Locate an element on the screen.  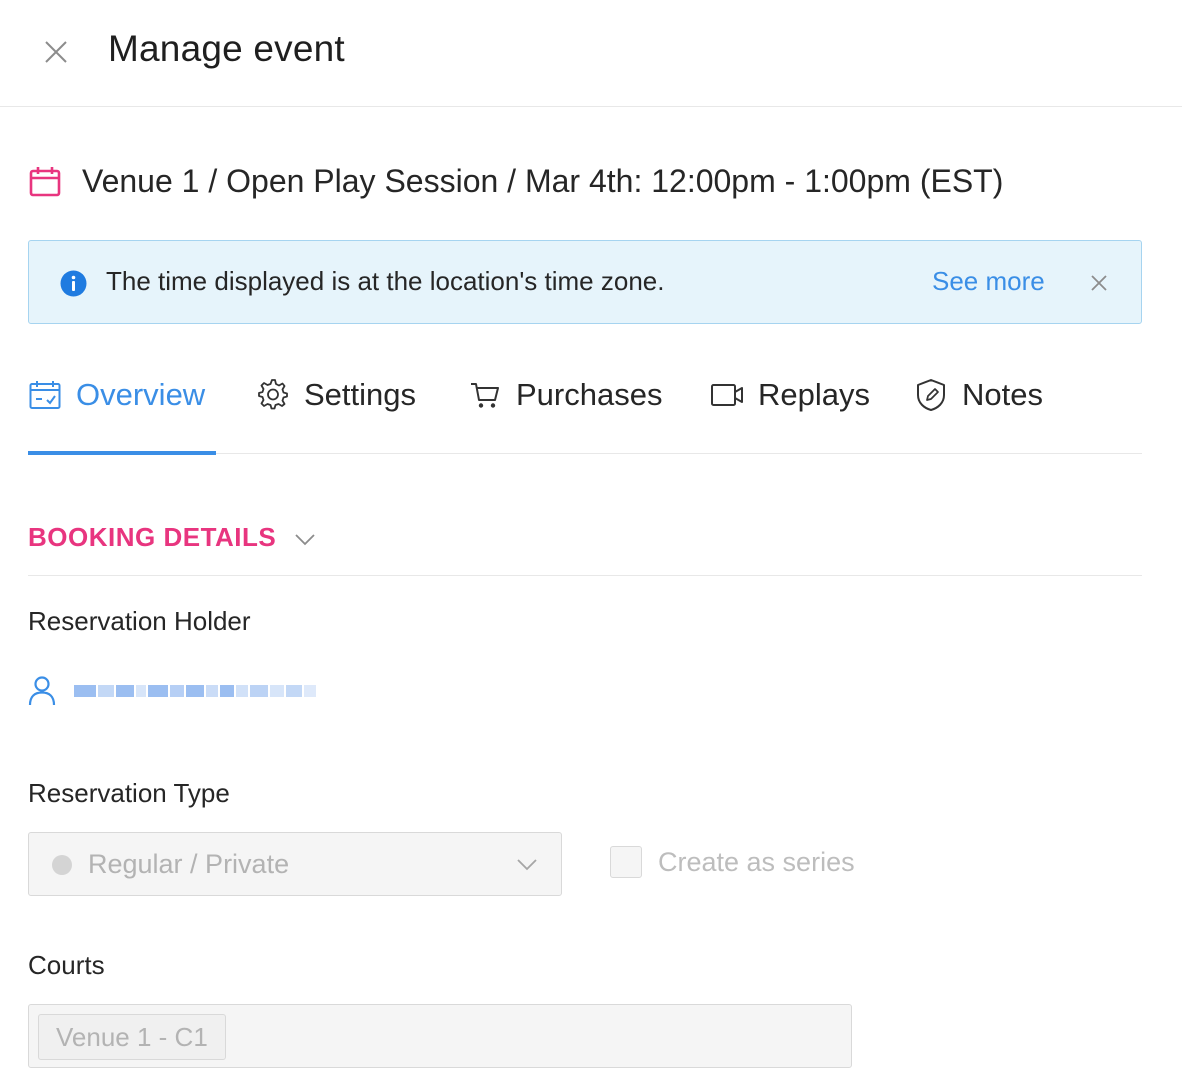
tab-replays: Replays is located at coordinates (790, 410).